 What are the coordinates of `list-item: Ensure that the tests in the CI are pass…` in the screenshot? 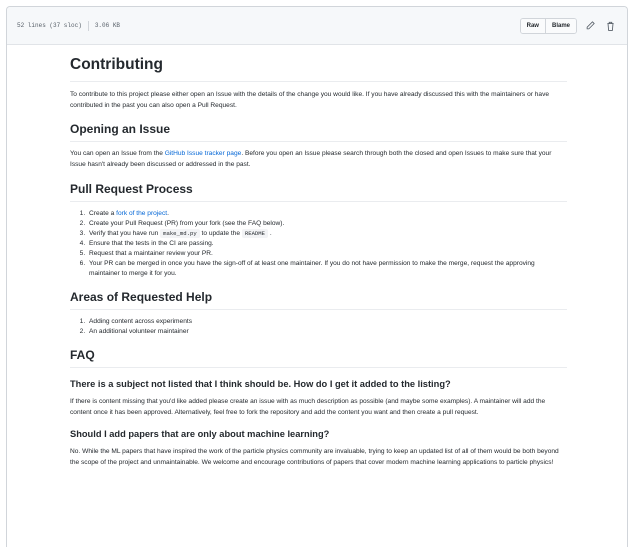 It's located at (327, 244).